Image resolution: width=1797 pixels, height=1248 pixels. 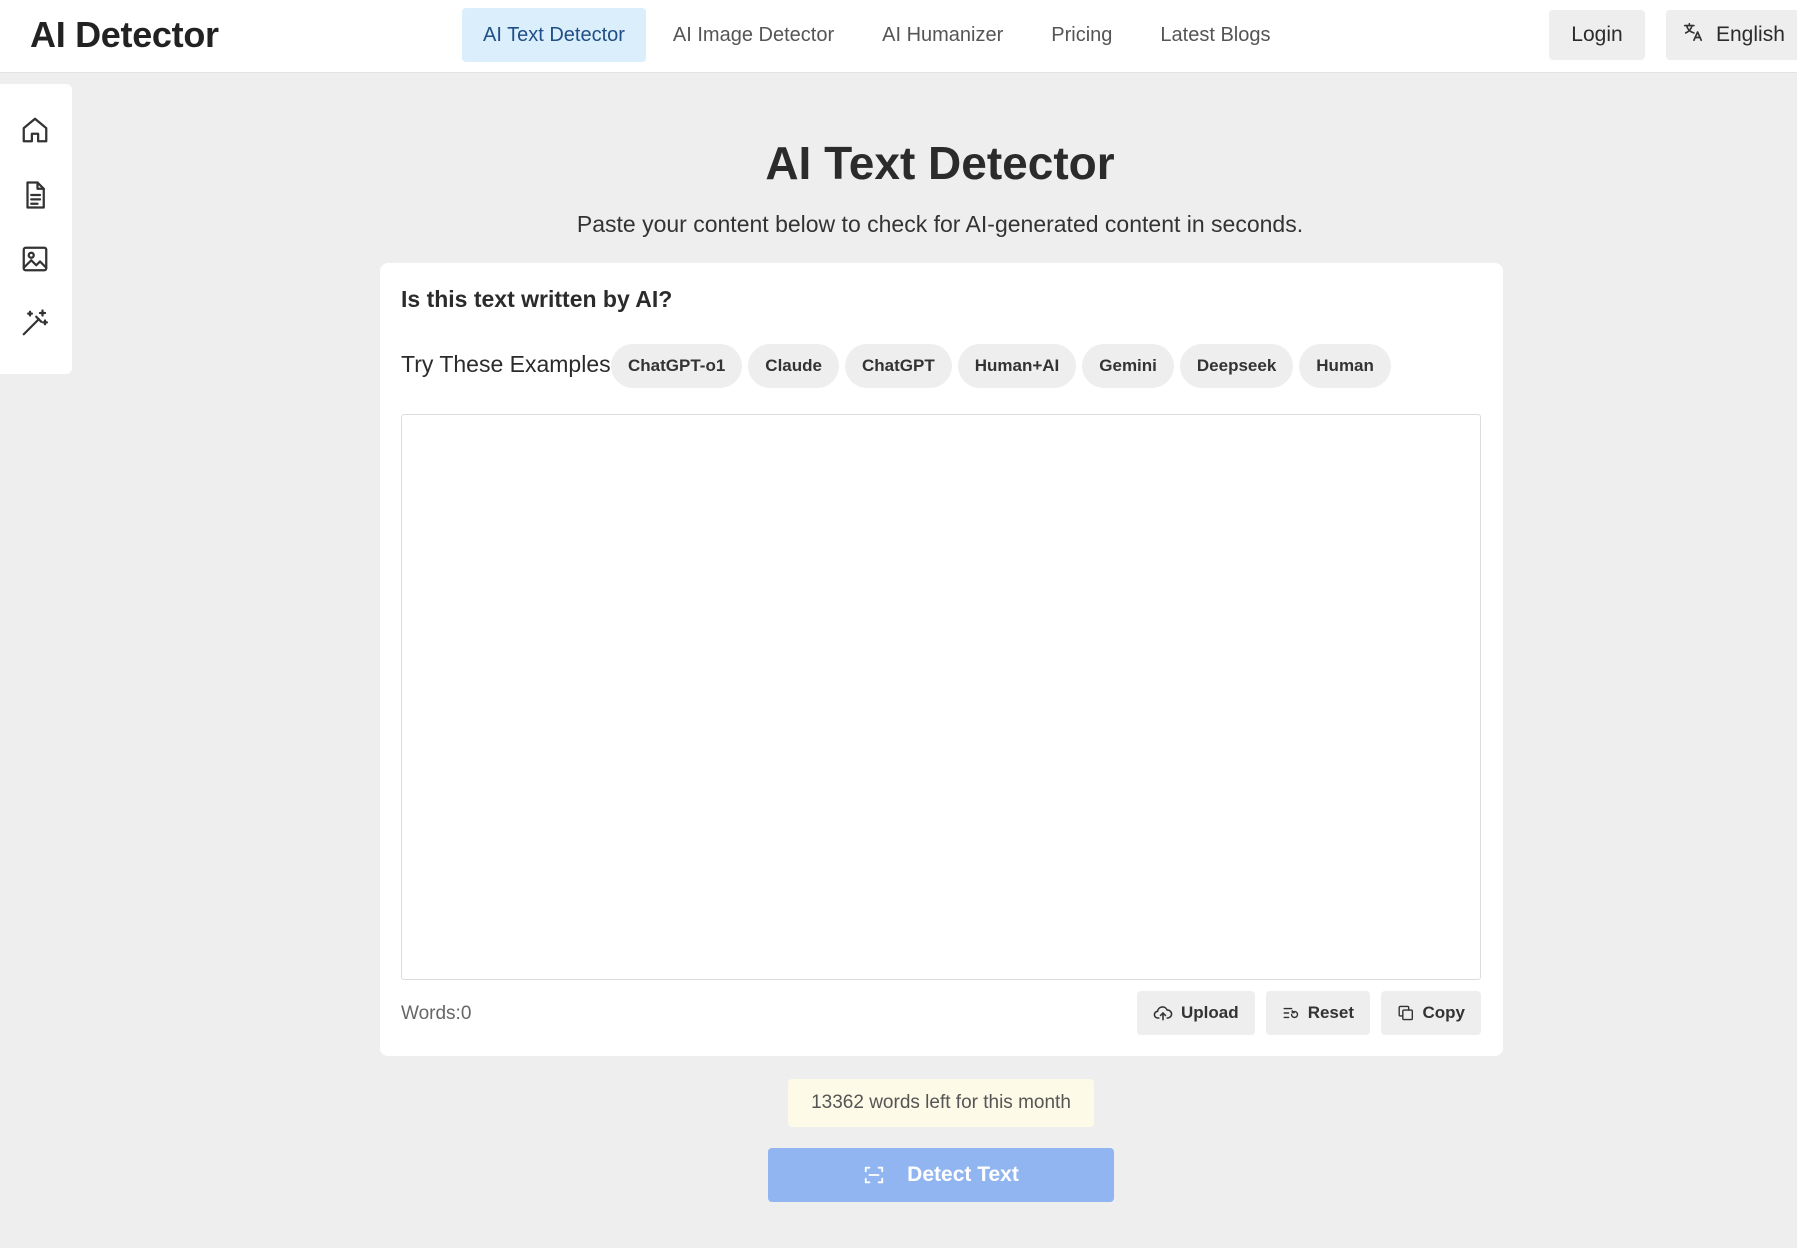 What do you see at coordinates (1215, 35) in the screenshot?
I see `nav-latest-blogs: Latest Blogs` at bounding box center [1215, 35].